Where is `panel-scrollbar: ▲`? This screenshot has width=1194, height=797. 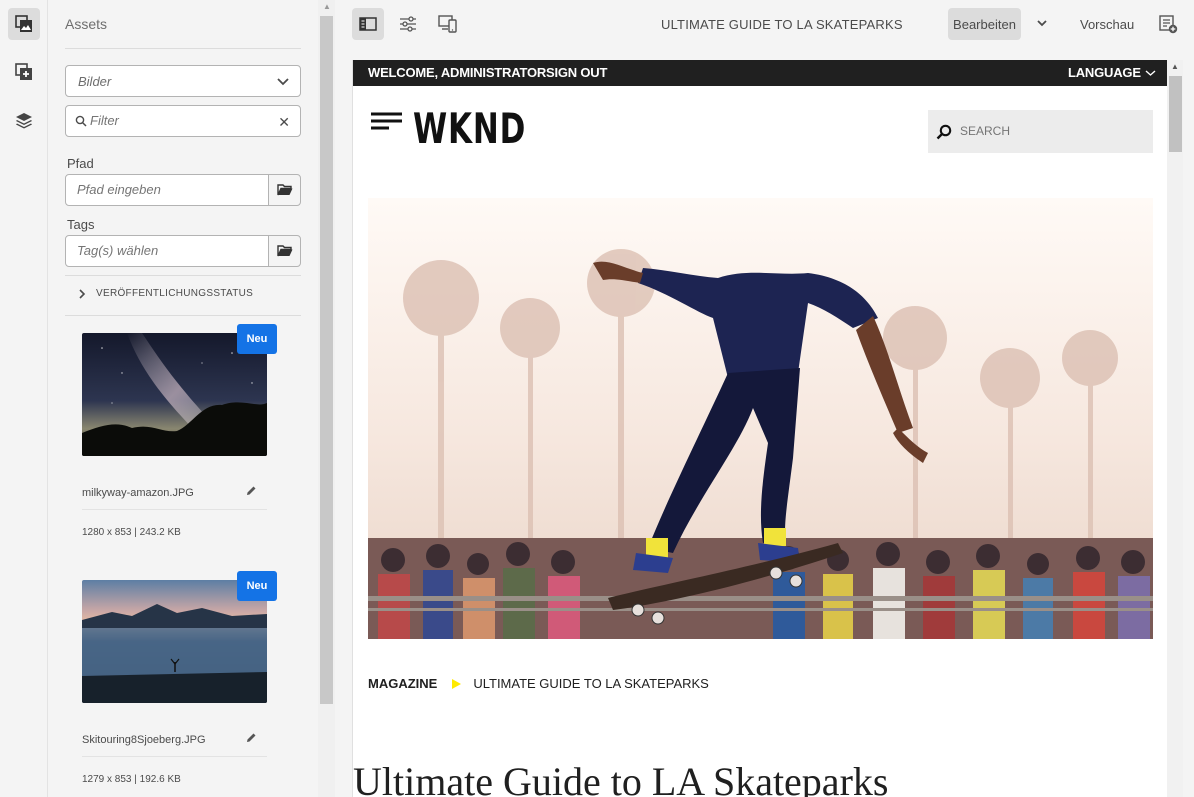 panel-scrollbar: ▲ is located at coordinates (326, 398).